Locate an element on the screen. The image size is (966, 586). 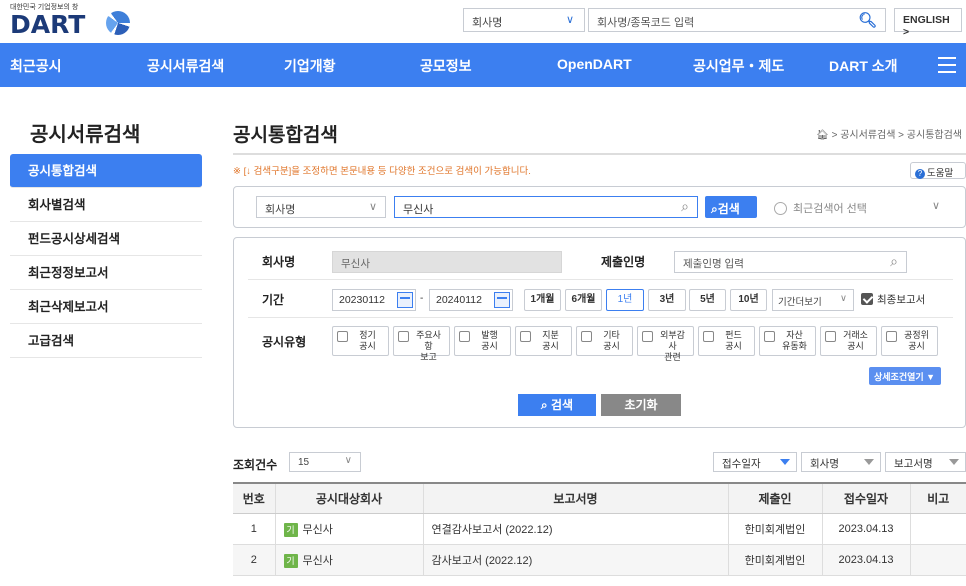
sort-by-date-select: 접수일자 is located at coordinates (755, 462).